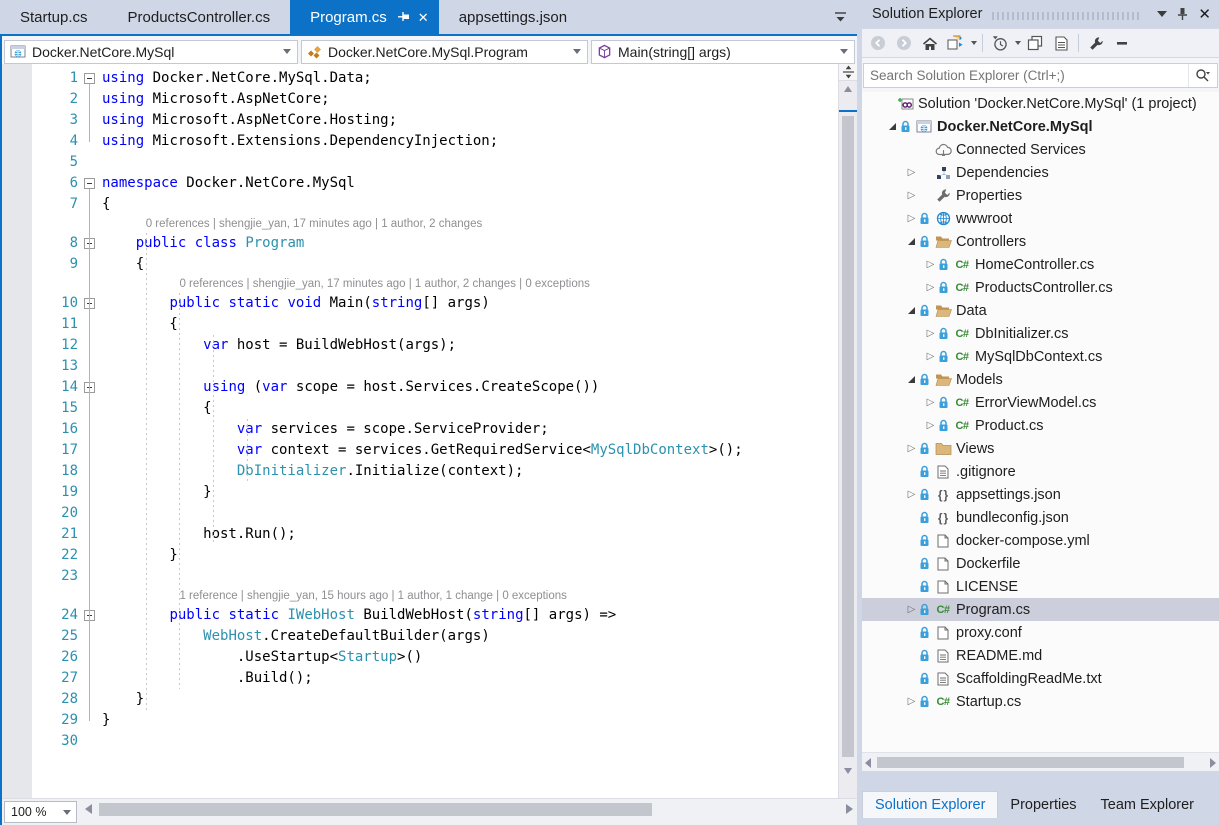 The height and width of the screenshot is (825, 1219). Describe the element at coordinates (956, 43) in the screenshot. I see `switch-views-icon` at that location.